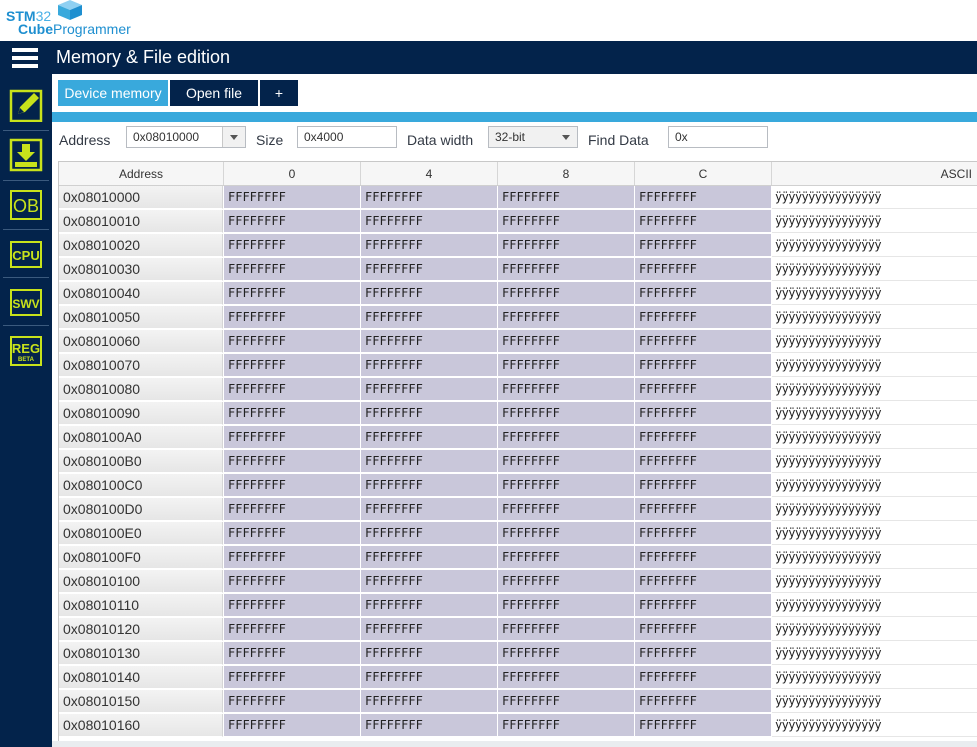  Describe the element at coordinates (141, 533) in the screenshot. I see `row-address-cell: 0x080100E0` at that location.